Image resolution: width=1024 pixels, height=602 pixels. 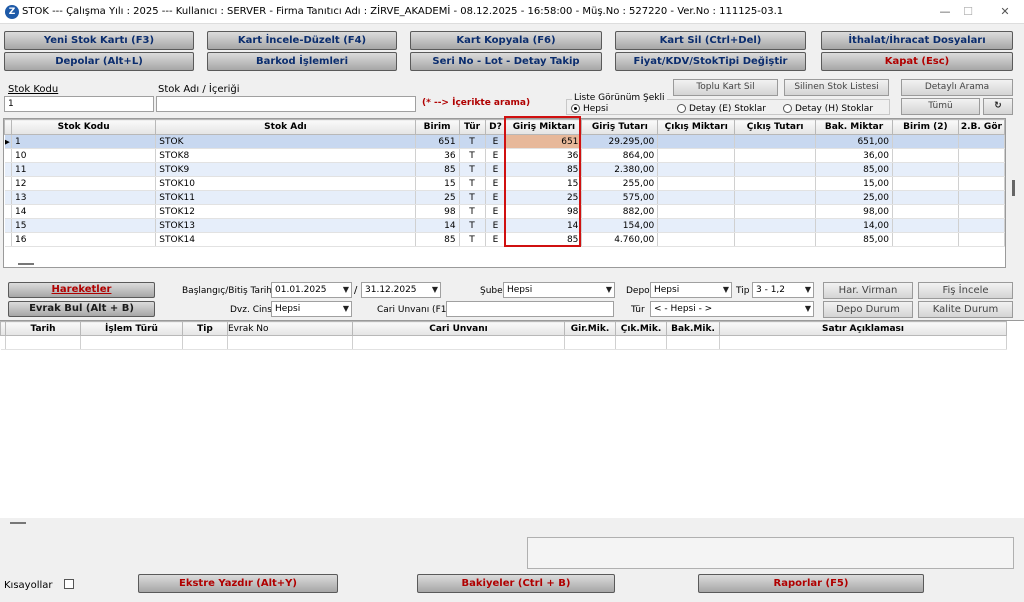 What do you see at coordinates (775, 127) in the screenshot?
I see `column-header: Çıkış Tutarı` at bounding box center [775, 127].